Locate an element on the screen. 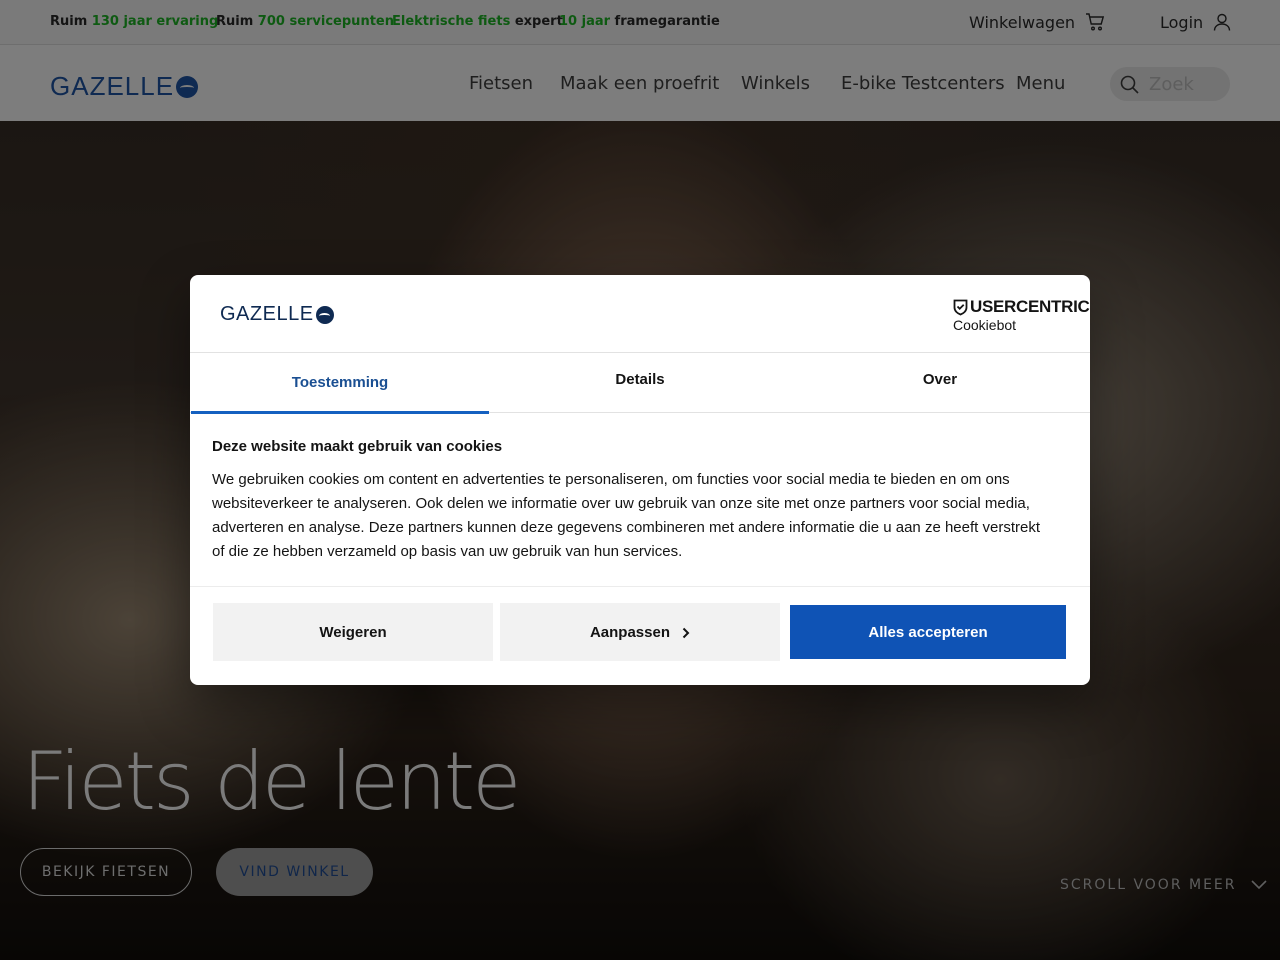 The width and height of the screenshot is (1280, 960). hero-title: Fiets de lente is located at coordinates (271, 781).